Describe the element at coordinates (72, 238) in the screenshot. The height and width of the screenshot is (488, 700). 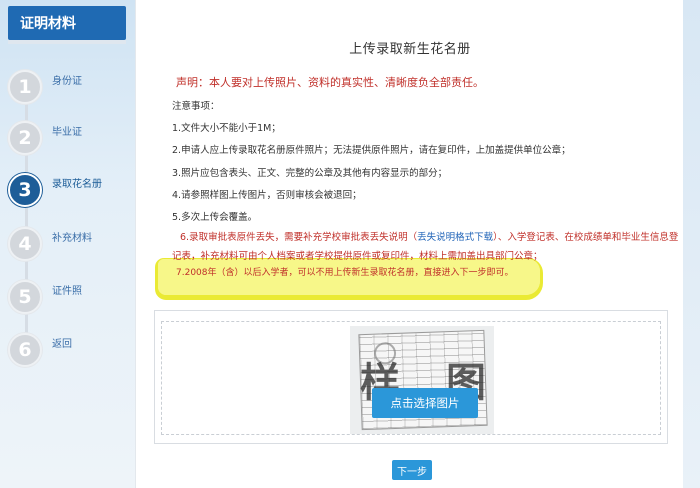
I see `step-label: 补充材料` at that location.